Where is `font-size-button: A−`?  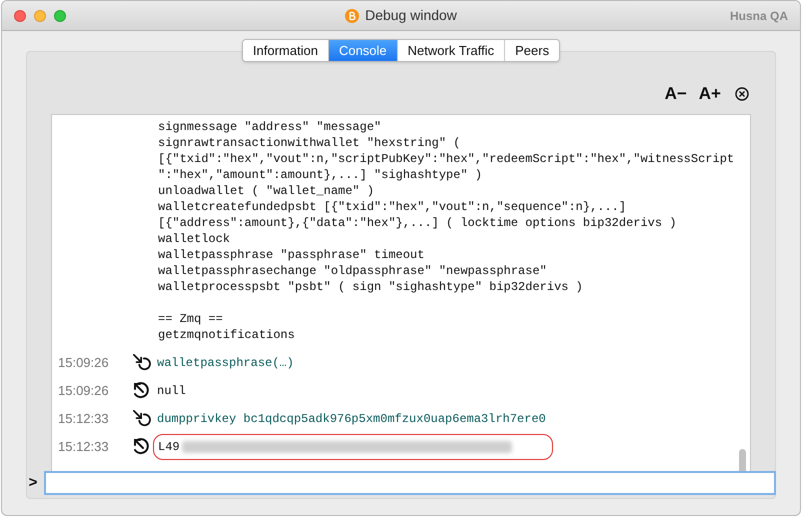 font-size-button: A− is located at coordinates (675, 94).